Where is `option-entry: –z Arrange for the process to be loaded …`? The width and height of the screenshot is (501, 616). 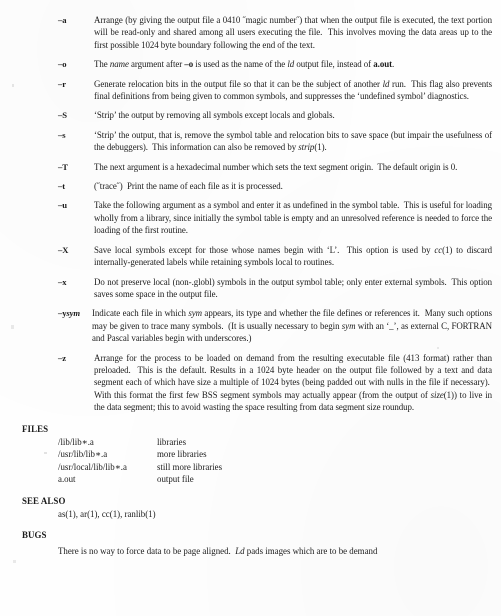 option-entry: –z Arrange for the process to be loaded … is located at coordinates (250, 383).